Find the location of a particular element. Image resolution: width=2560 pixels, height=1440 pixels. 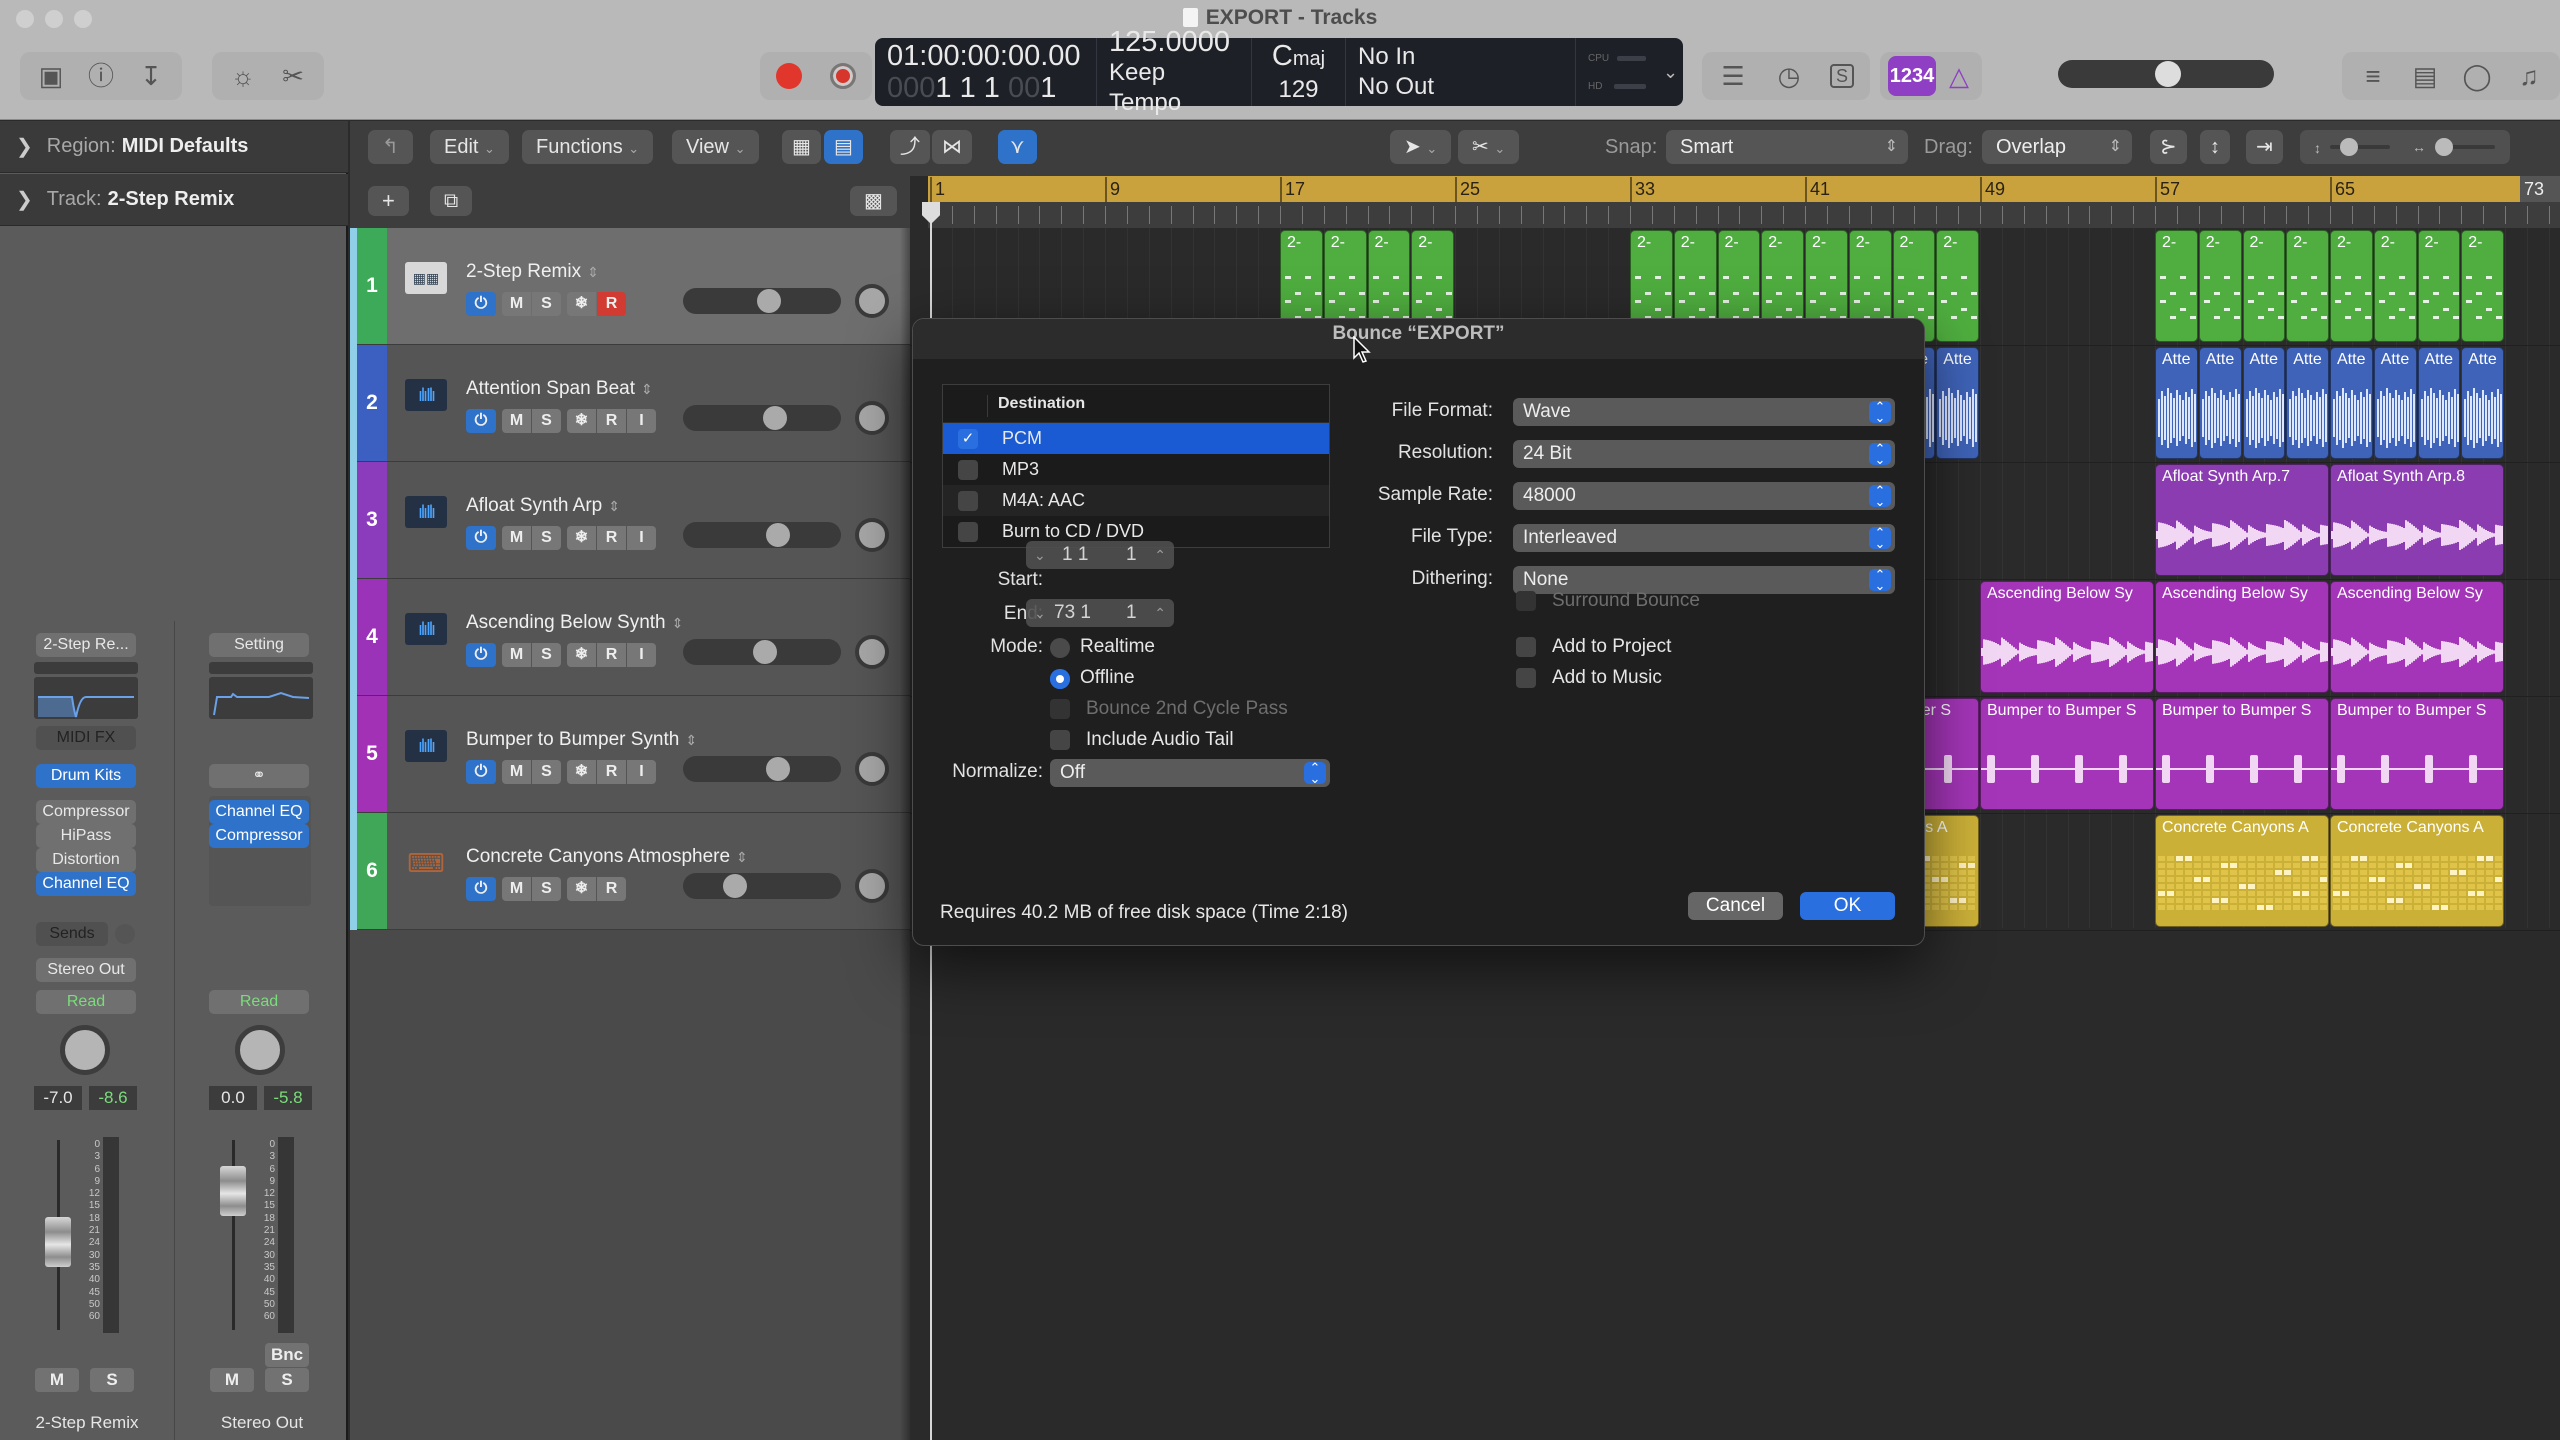

waveform-zoom-icon: ⊱ is located at coordinates (2168, 147).